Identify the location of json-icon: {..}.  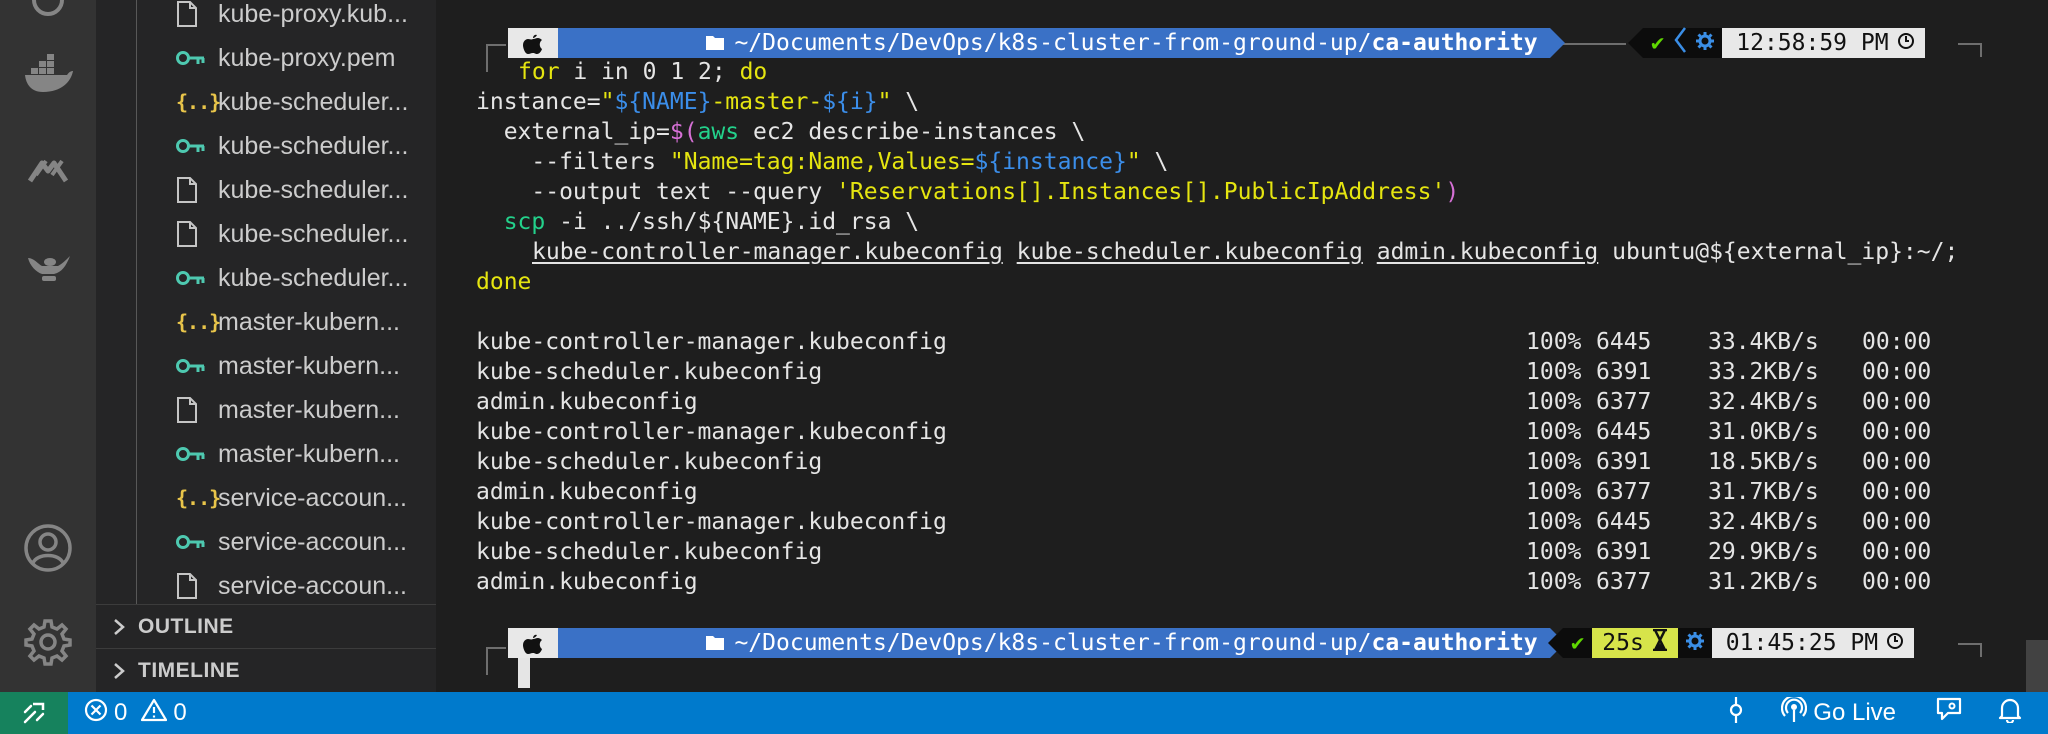
(198, 322).